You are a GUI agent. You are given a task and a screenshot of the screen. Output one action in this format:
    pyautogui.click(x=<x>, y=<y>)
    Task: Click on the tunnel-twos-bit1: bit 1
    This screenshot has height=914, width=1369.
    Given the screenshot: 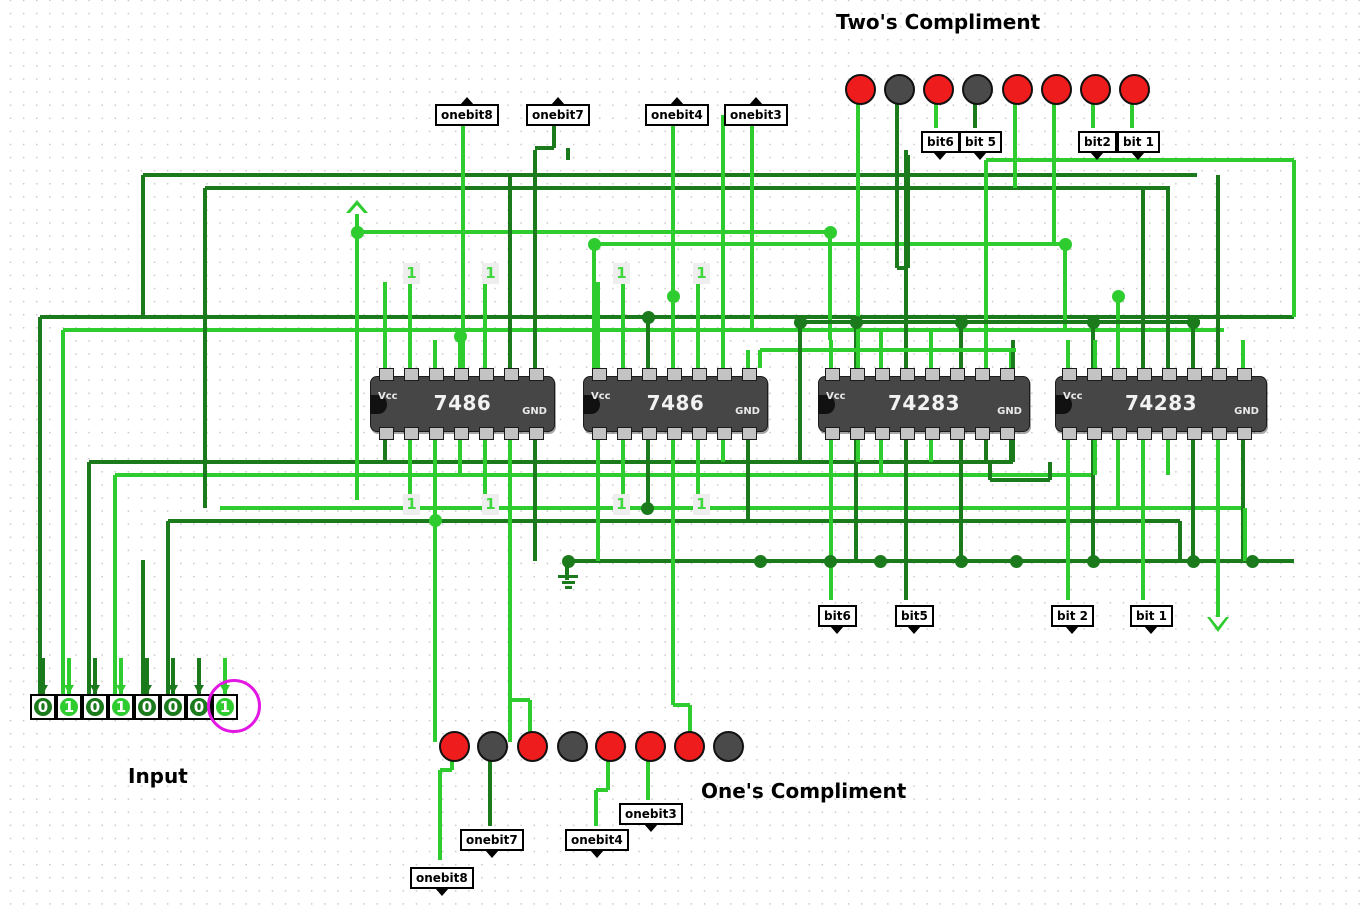 What is the action you would take?
    pyautogui.click(x=1138, y=145)
    